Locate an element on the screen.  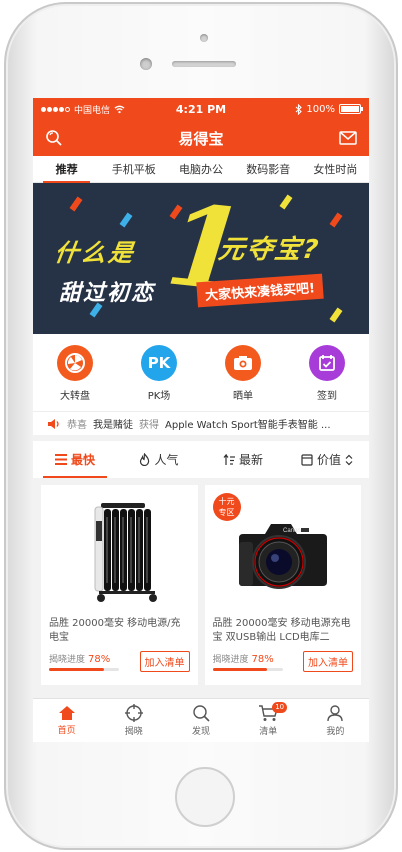
wallet-icon is located at coordinates (307, 459).